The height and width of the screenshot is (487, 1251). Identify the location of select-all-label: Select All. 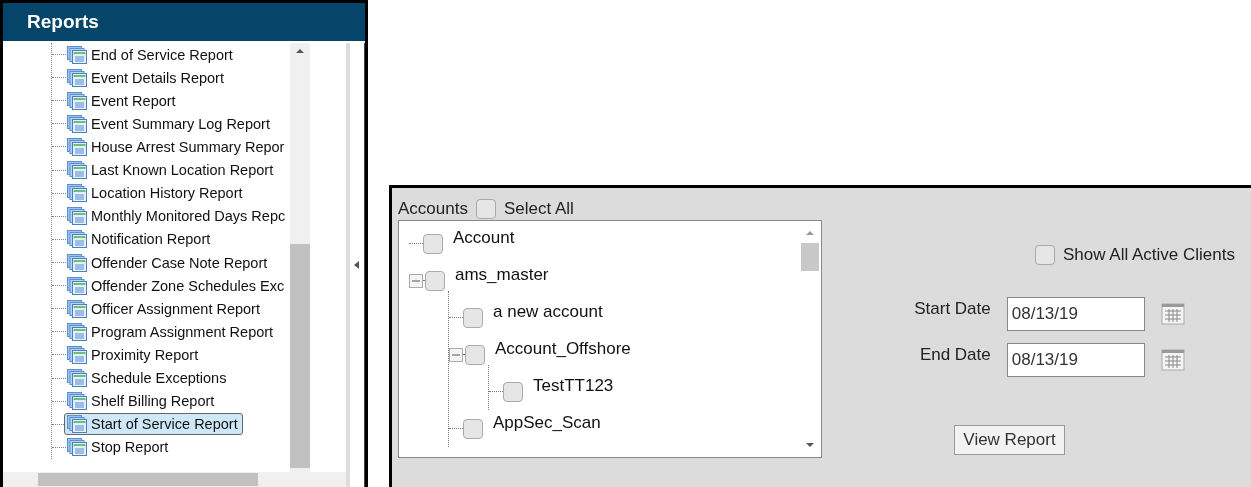
(538, 209).